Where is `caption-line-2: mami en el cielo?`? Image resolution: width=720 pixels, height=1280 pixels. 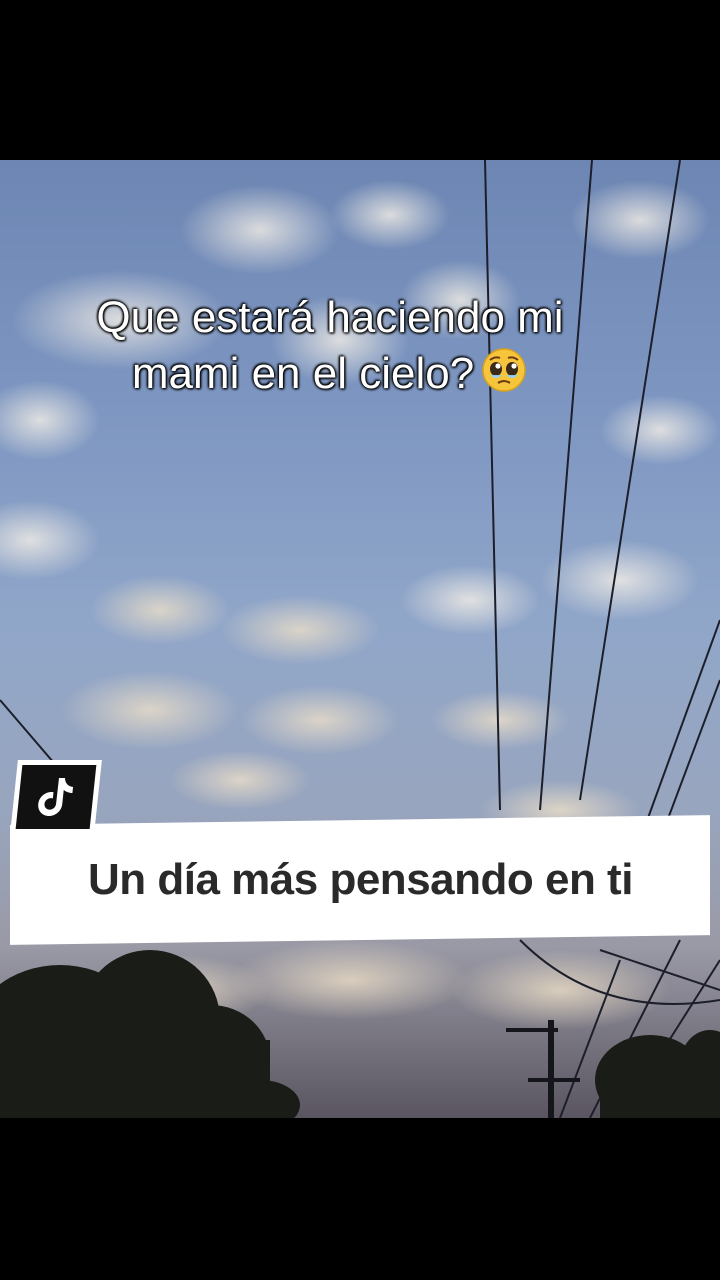 caption-line-2: mami en el cielo? is located at coordinates (330, 374).